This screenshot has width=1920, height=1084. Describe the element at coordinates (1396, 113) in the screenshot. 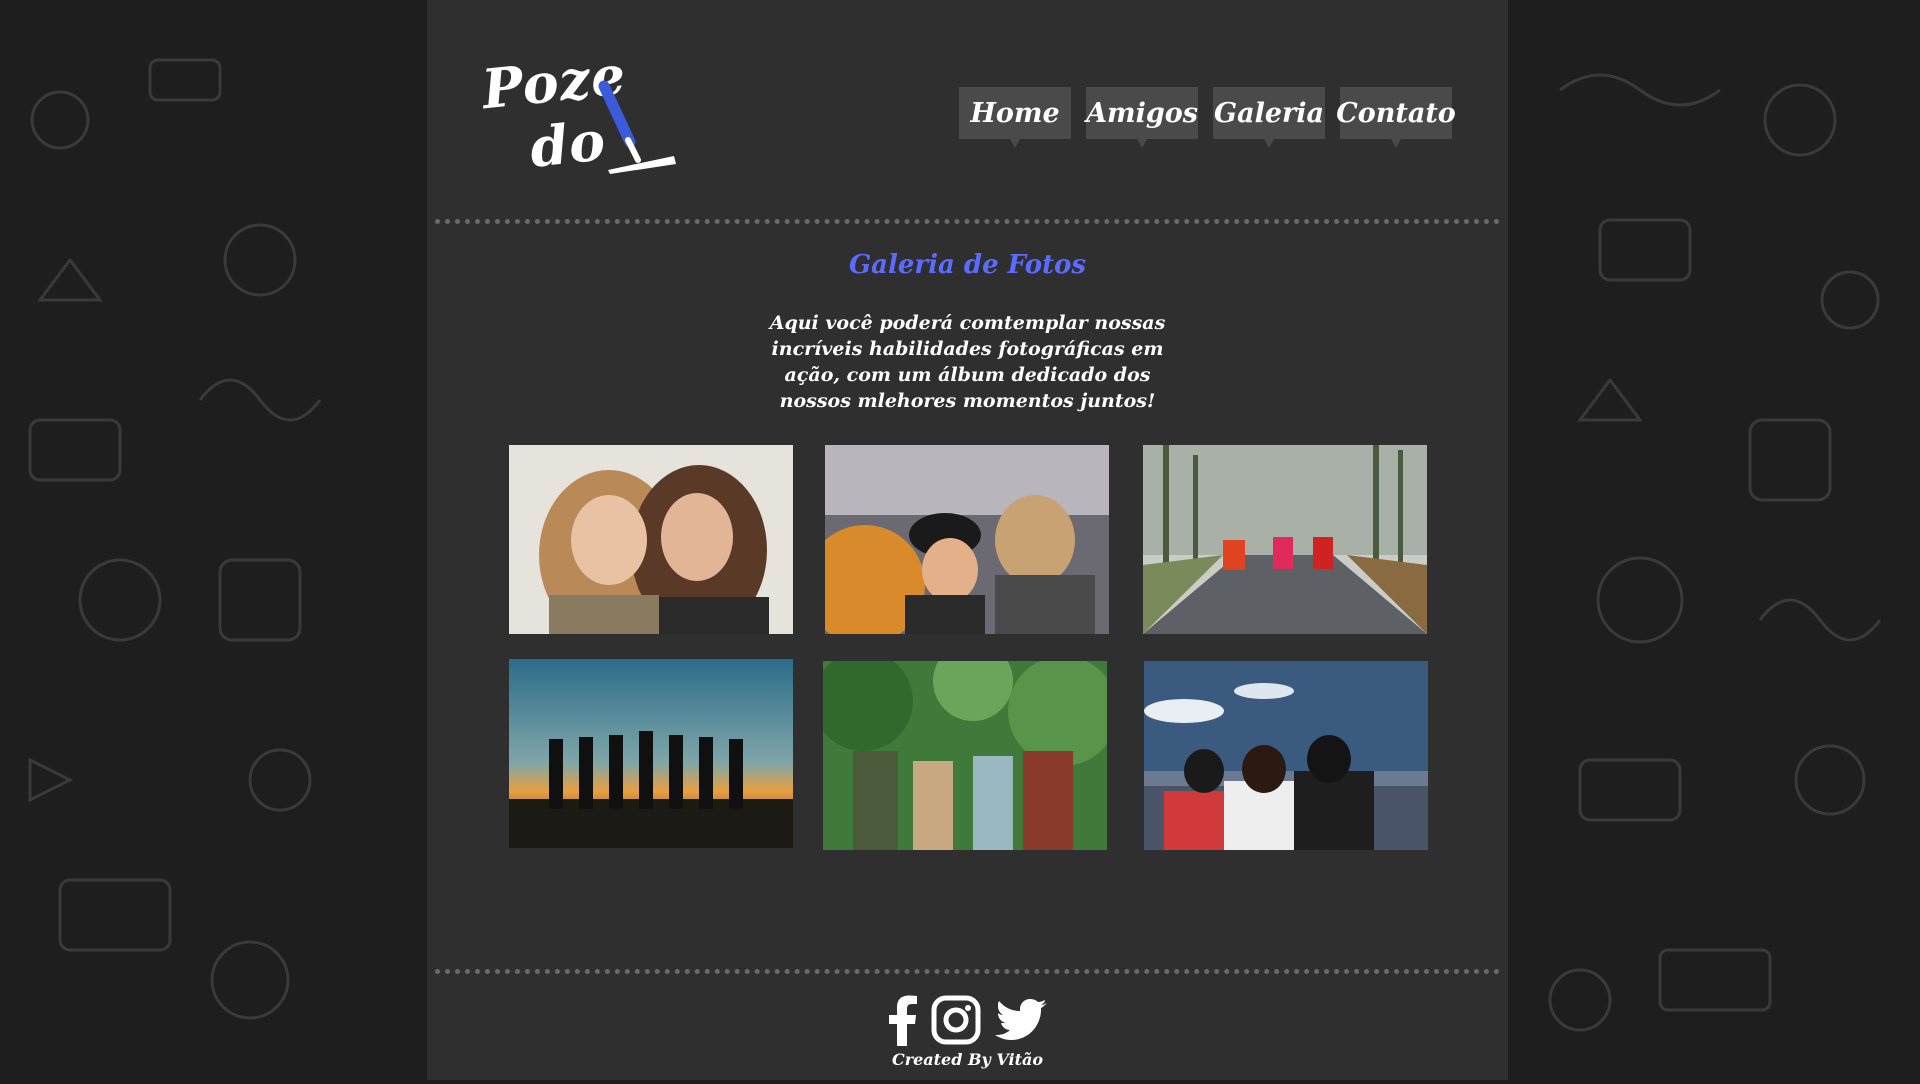

I see `nav-contato: Contato` at that location.